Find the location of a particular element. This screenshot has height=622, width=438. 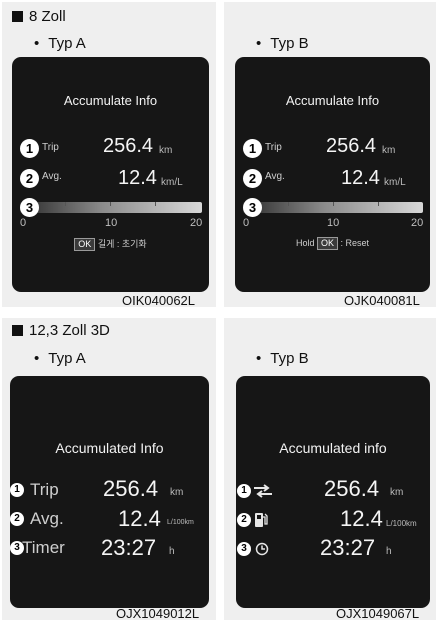

ok-hint-text: : Reset is located at coordinates (355, 243).